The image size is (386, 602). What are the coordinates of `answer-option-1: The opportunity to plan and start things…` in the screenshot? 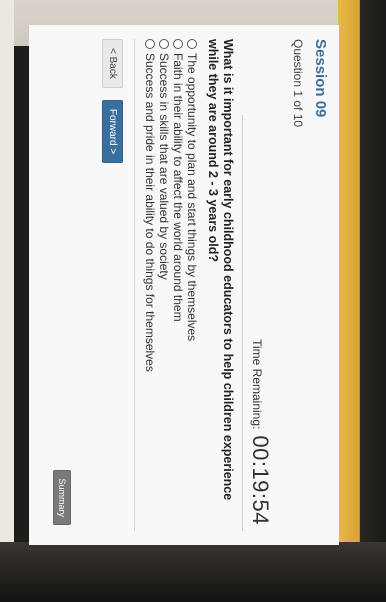 It's located at (192, 205).